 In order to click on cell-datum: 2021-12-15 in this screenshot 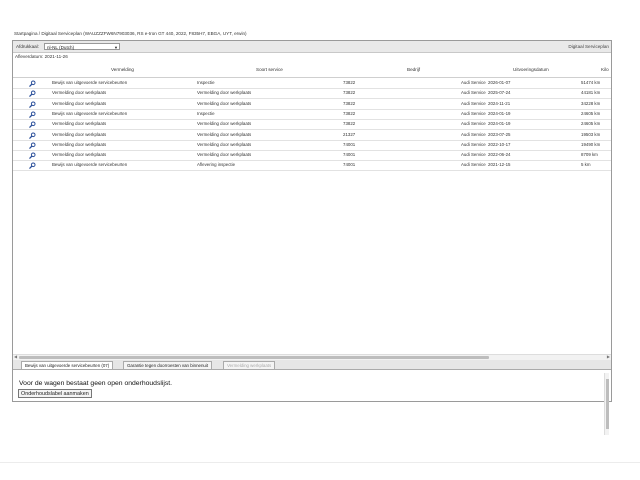, I will do `click(499, 165)`.